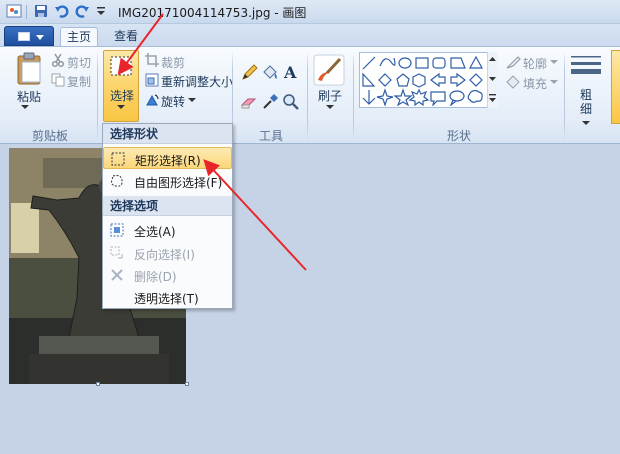 The height and width of the screenshot is (454, 620). I want to click on crop-label: 裁剪, so click(173, 62).